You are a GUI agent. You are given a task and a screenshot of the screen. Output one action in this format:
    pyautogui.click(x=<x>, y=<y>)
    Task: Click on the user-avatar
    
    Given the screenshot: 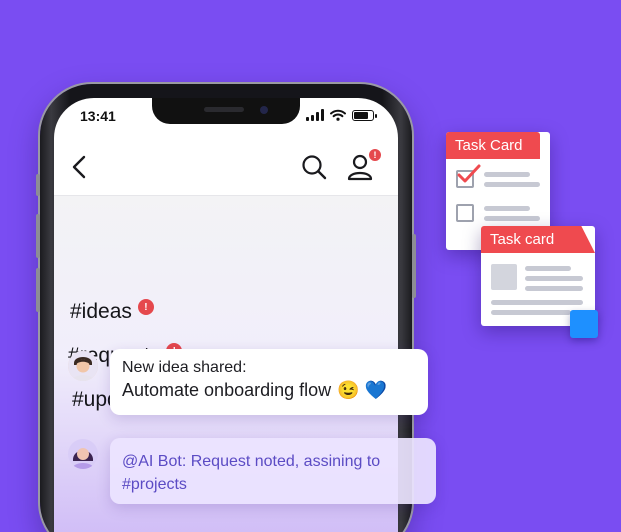 What is the action you would take?
    pyautogui.click(x=83, y=366)
    